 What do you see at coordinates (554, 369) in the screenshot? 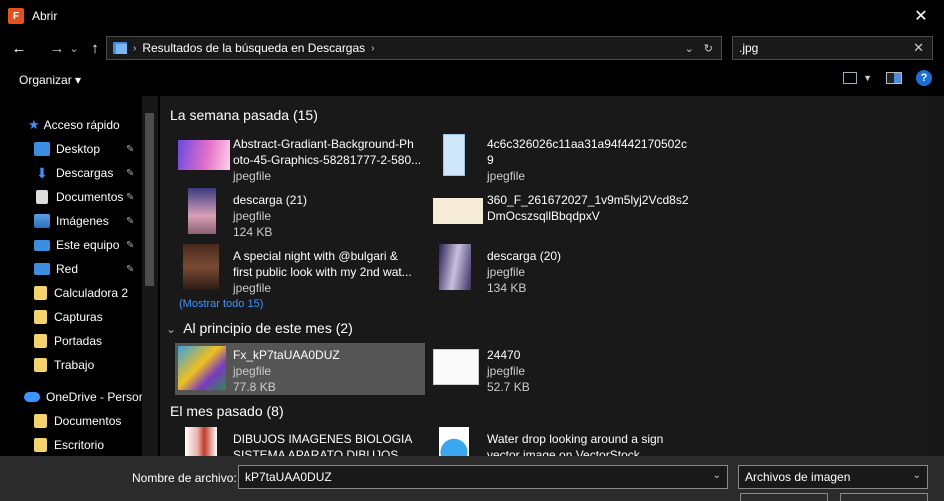
I see `file-item: 24470 jpegfile 52.7 KB` at bounding box center [554, 369].